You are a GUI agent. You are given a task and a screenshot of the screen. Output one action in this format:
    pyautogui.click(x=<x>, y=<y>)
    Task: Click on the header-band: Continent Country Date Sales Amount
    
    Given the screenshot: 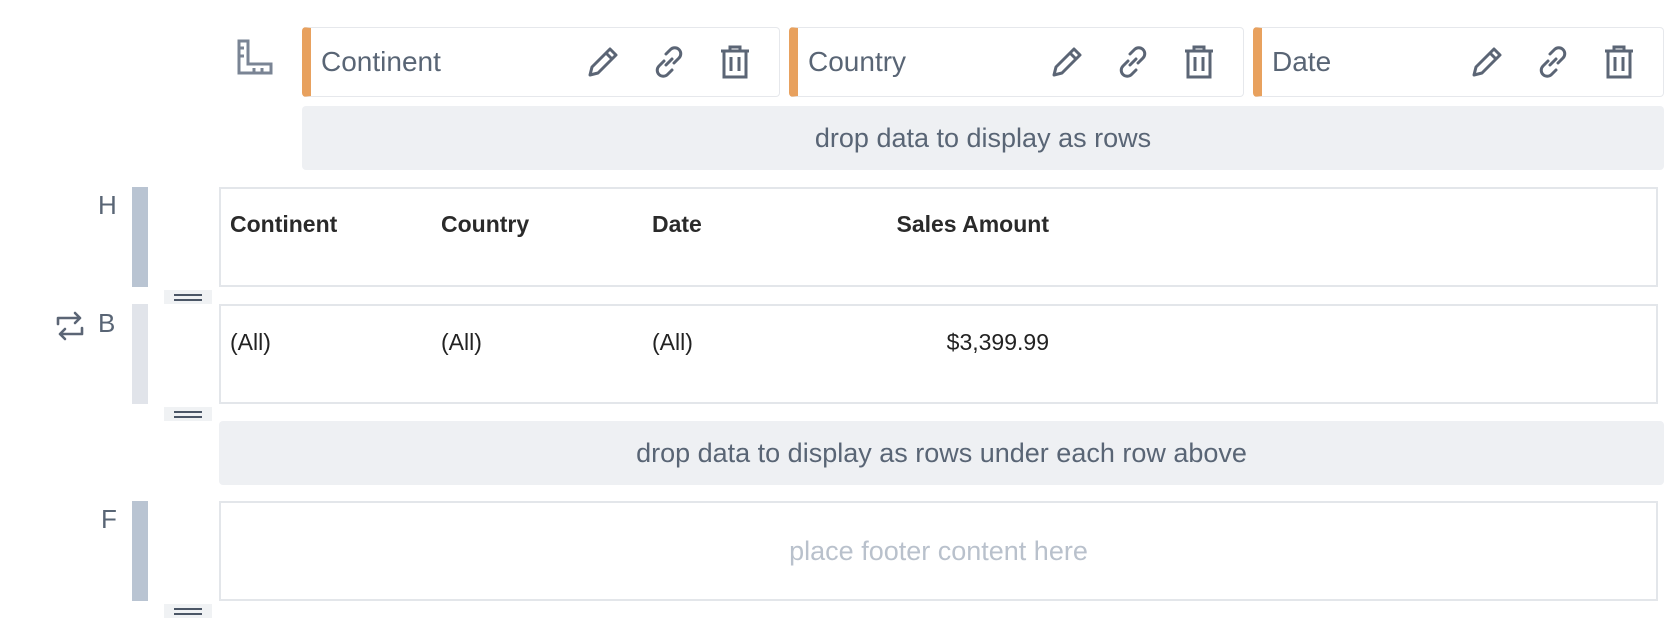 What is the action you would take?
    pyautogui.click(x=938, y=237)
    